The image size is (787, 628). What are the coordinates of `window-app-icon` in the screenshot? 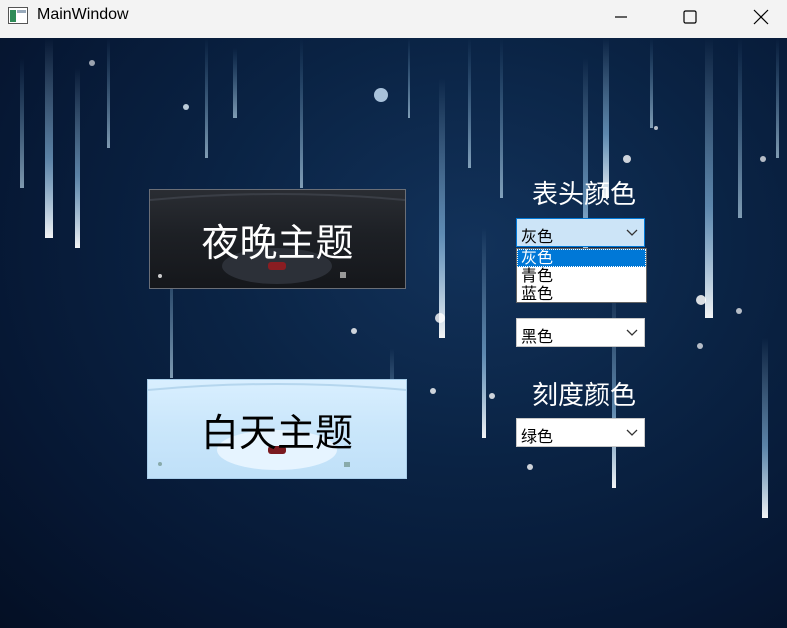 It's located at (18, 15).